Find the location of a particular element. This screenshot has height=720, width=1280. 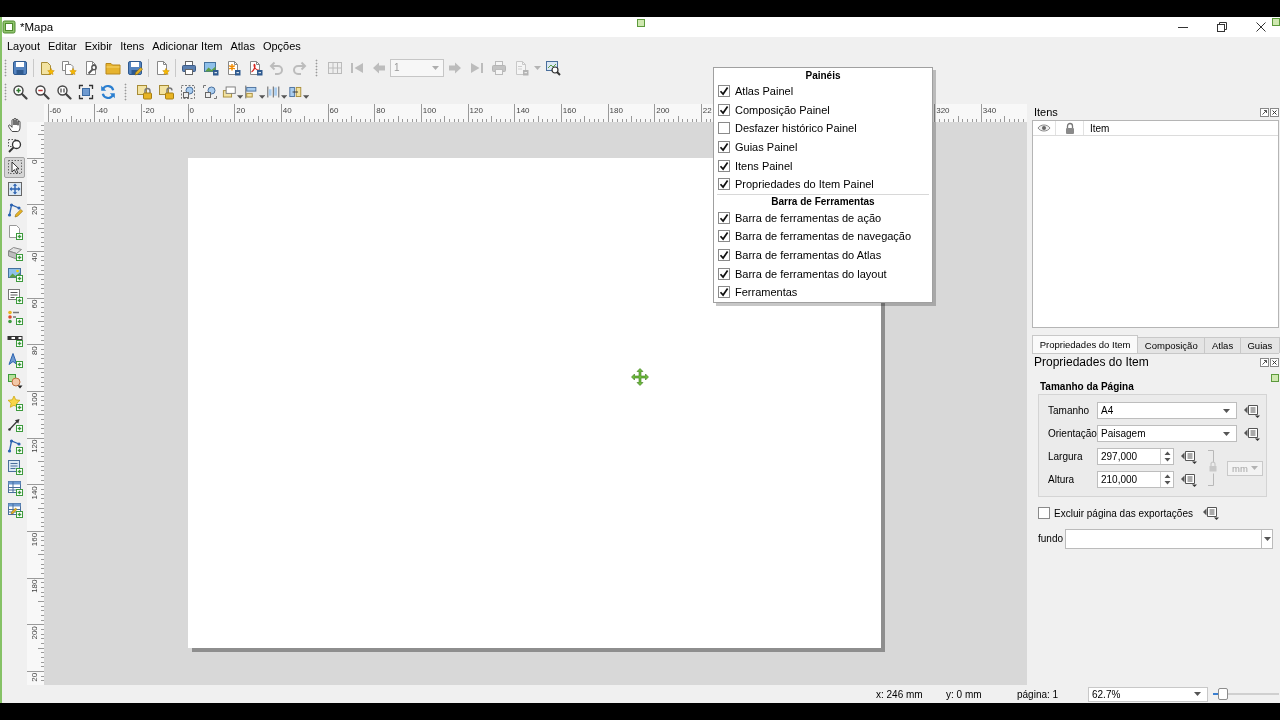

column-header: Item is located at coordinates (1097, 128).